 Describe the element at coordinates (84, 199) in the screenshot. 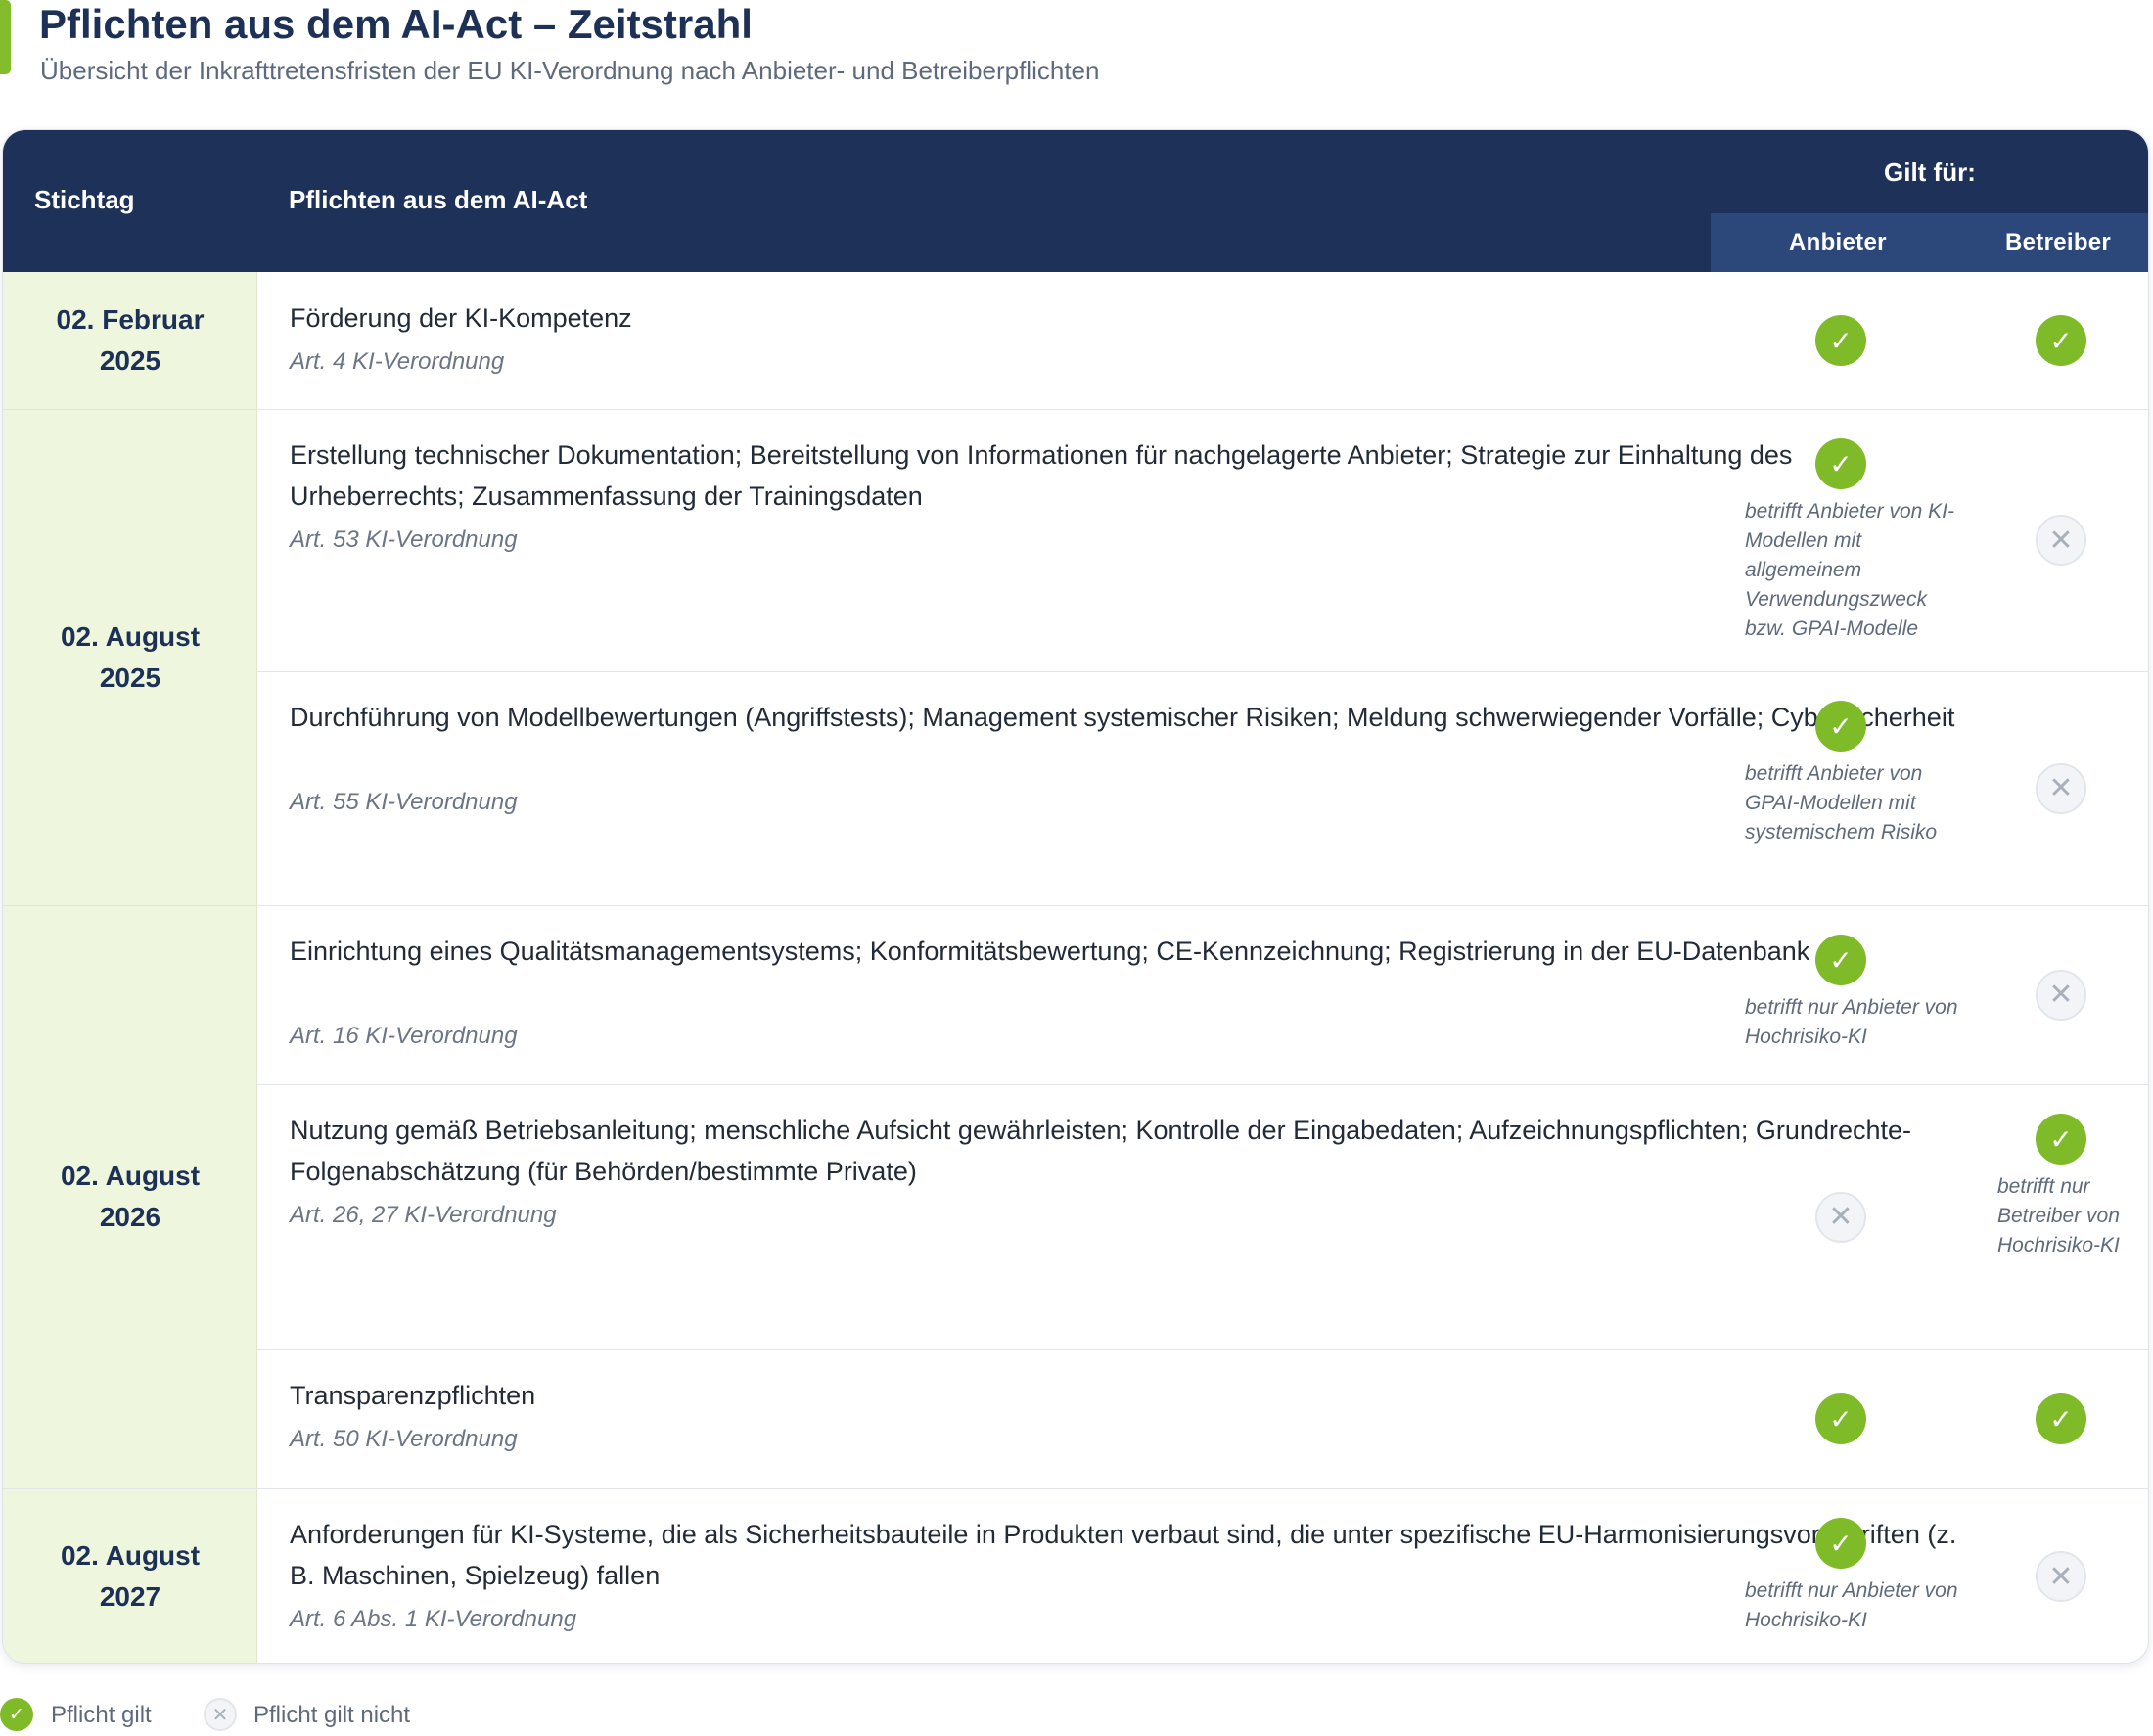

I see `column-header-stichtag: Stichtag` at that location.